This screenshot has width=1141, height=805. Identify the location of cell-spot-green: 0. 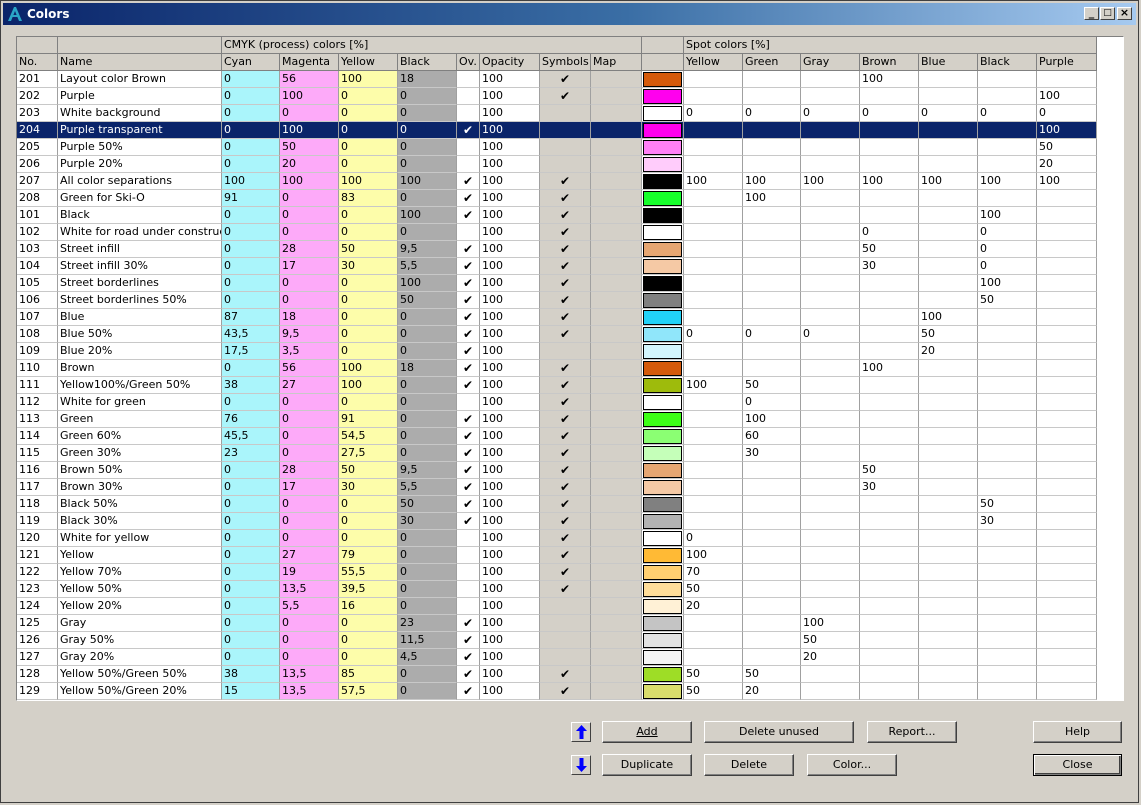
(772, 113).